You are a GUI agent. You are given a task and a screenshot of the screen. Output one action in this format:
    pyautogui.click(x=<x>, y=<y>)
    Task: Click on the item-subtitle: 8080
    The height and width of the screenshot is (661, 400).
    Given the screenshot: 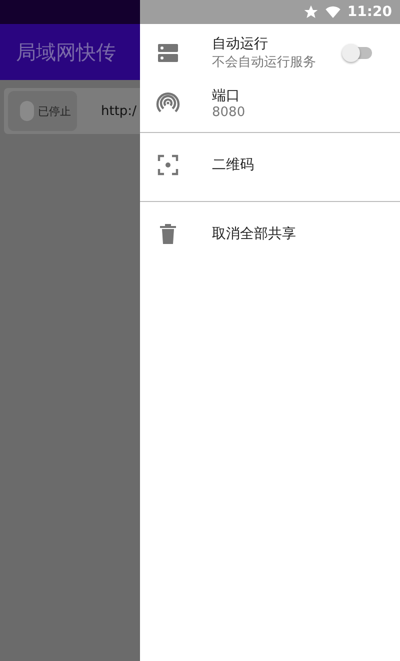 What is the action you would take?
    pyautogui.click(x=229, y=112)
    